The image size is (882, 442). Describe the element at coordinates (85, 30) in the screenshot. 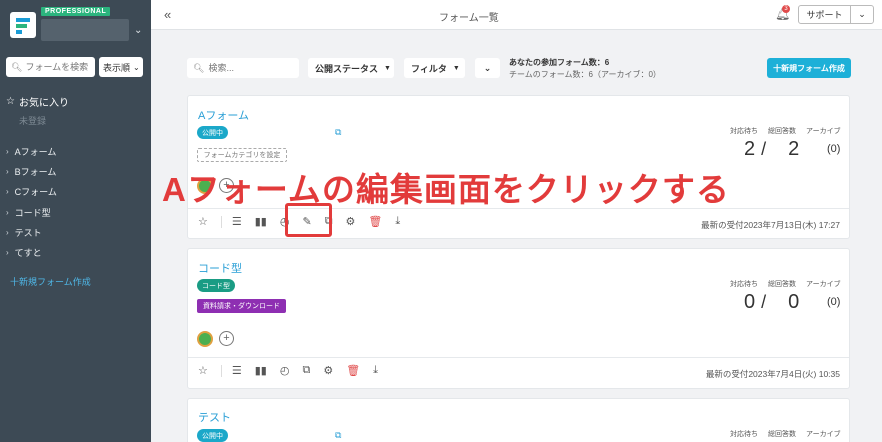

I see `organization-name` at that location.